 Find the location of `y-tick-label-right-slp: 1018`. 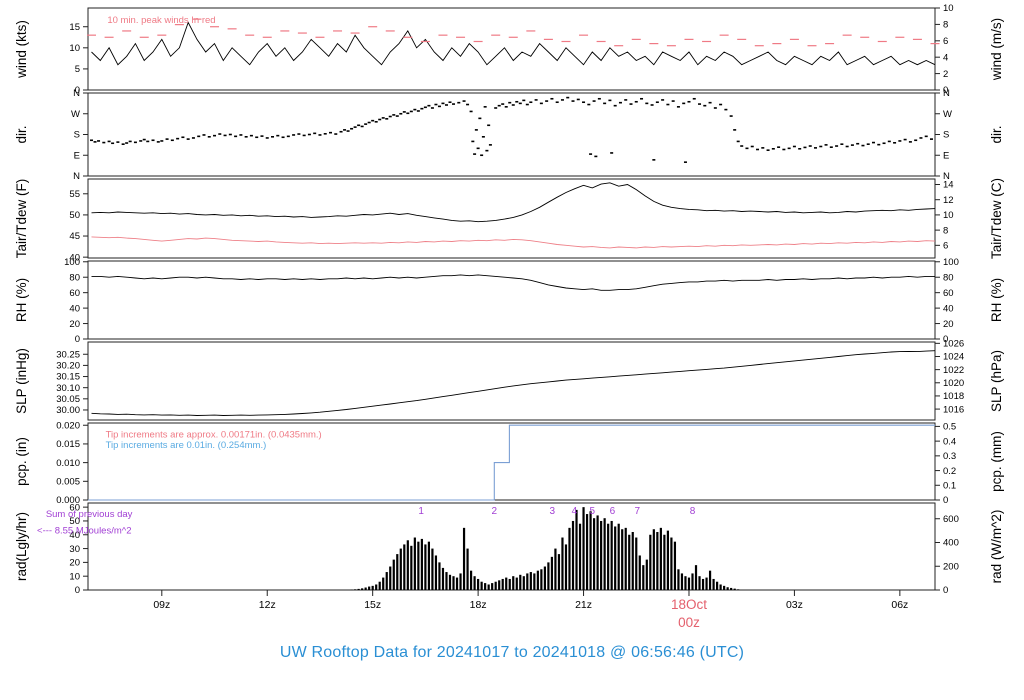

y-tick-label-right-slp: 1018 is located at coordinates (953, 396).